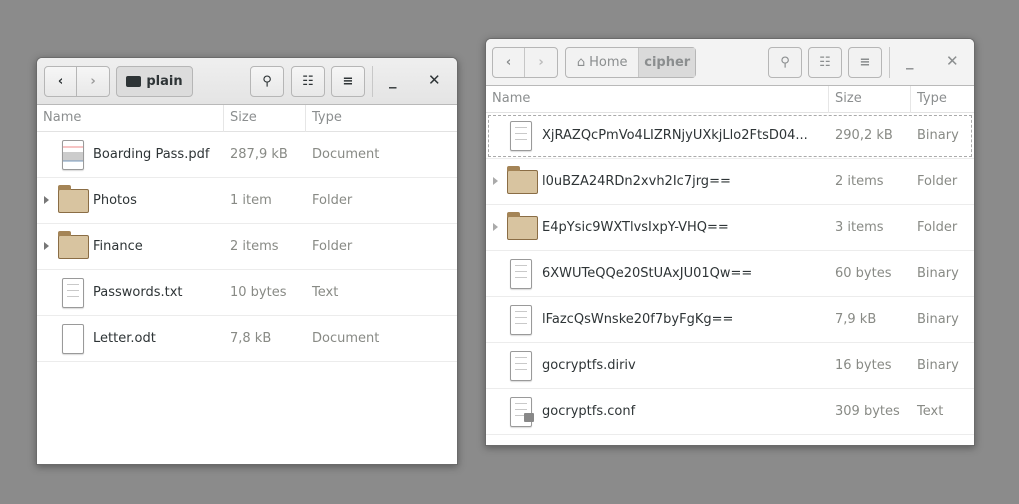  Describe the element at coordinates (73, 339) in the screenshot. I see `document-icon` at that location.